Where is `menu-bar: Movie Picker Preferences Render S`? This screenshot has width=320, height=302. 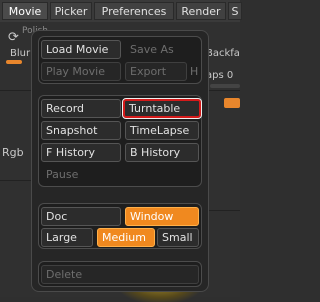
menu-bar: Movie Picker Preferences Render S is located at coordinates (121, 11).